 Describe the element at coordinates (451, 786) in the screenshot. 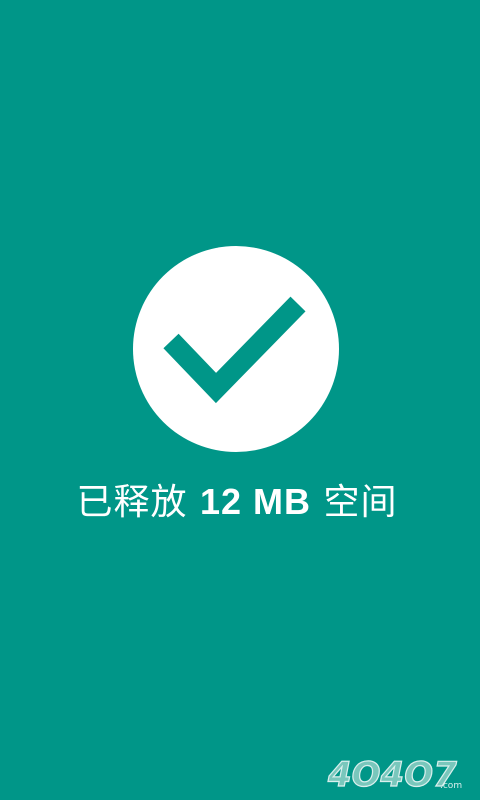

I see `svg-text: .com` at that location.